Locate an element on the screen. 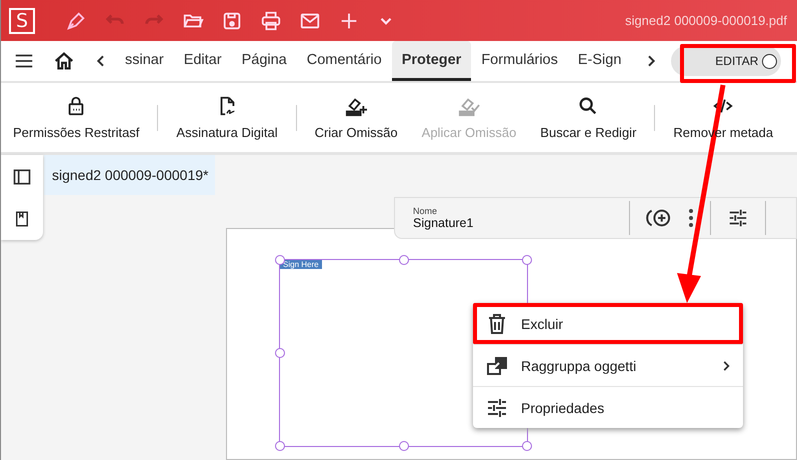  app-logo: S is located at coordinates (22, 21).